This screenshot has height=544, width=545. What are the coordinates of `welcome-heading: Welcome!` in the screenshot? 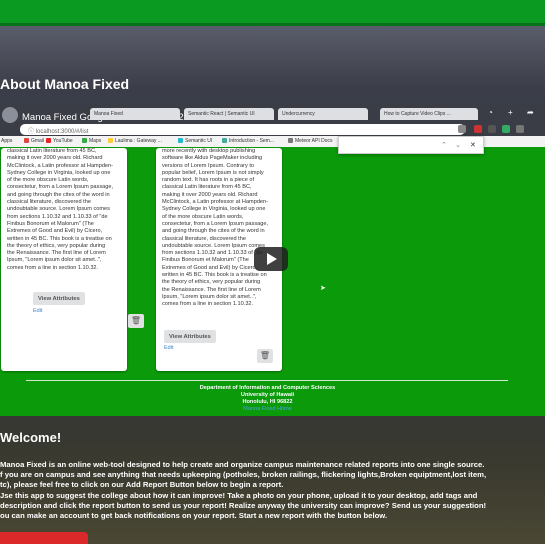 It's located at (31, 437).